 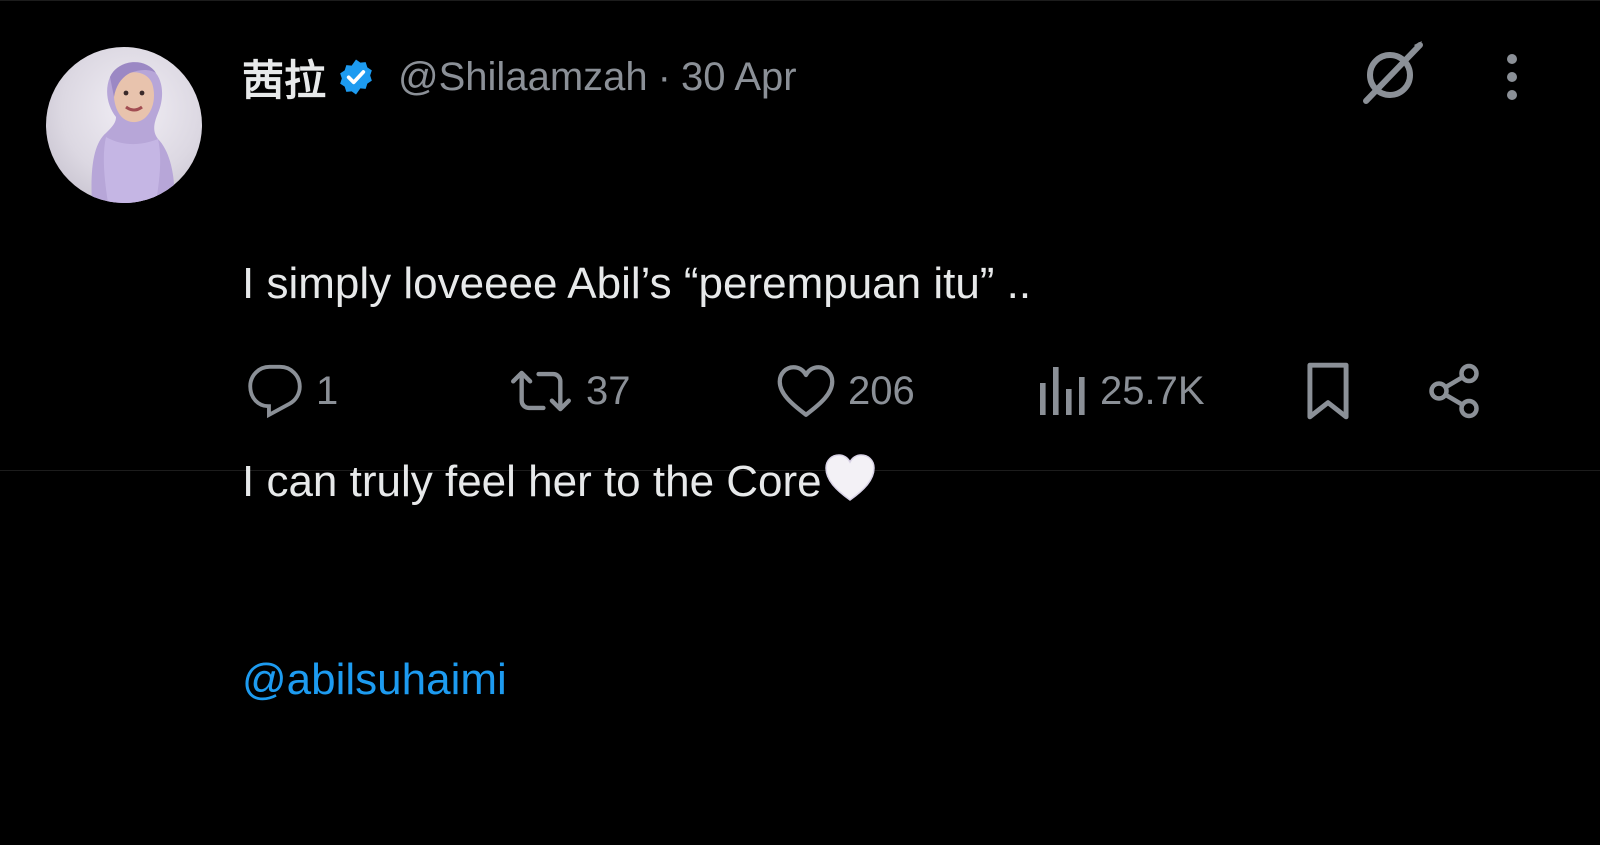 What do you see at coordinates (275, 391) in the screenshot?
I see `reply-icon` at bounding box center [275, 391].